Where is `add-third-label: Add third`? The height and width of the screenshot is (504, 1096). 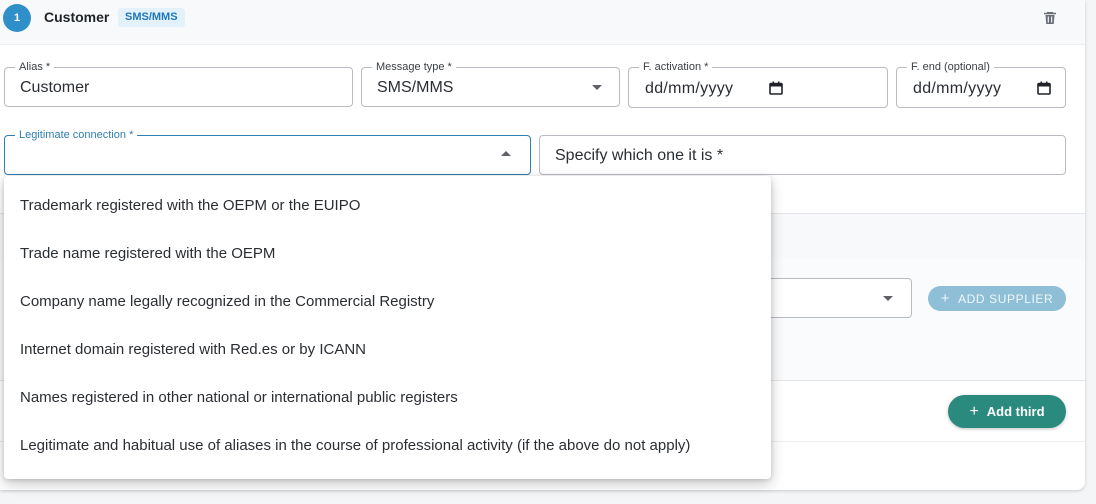
add-third-label: Add third is located at coordinates (1015, 411).